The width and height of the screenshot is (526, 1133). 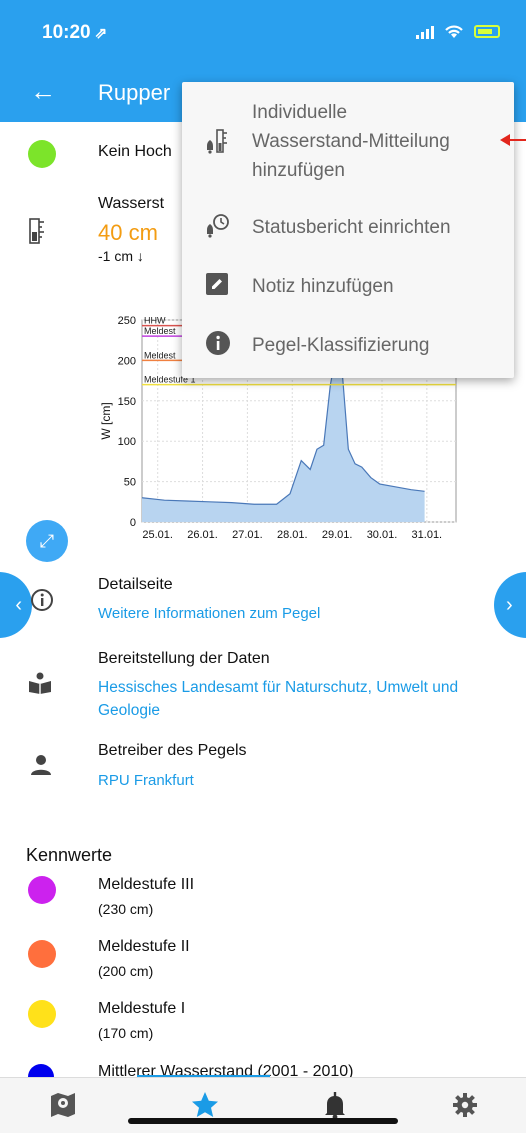 What do you see at coordinates (127, 442) in the screenshot?
I see `y-tick-label: 100` at bounding box center [127, 442].